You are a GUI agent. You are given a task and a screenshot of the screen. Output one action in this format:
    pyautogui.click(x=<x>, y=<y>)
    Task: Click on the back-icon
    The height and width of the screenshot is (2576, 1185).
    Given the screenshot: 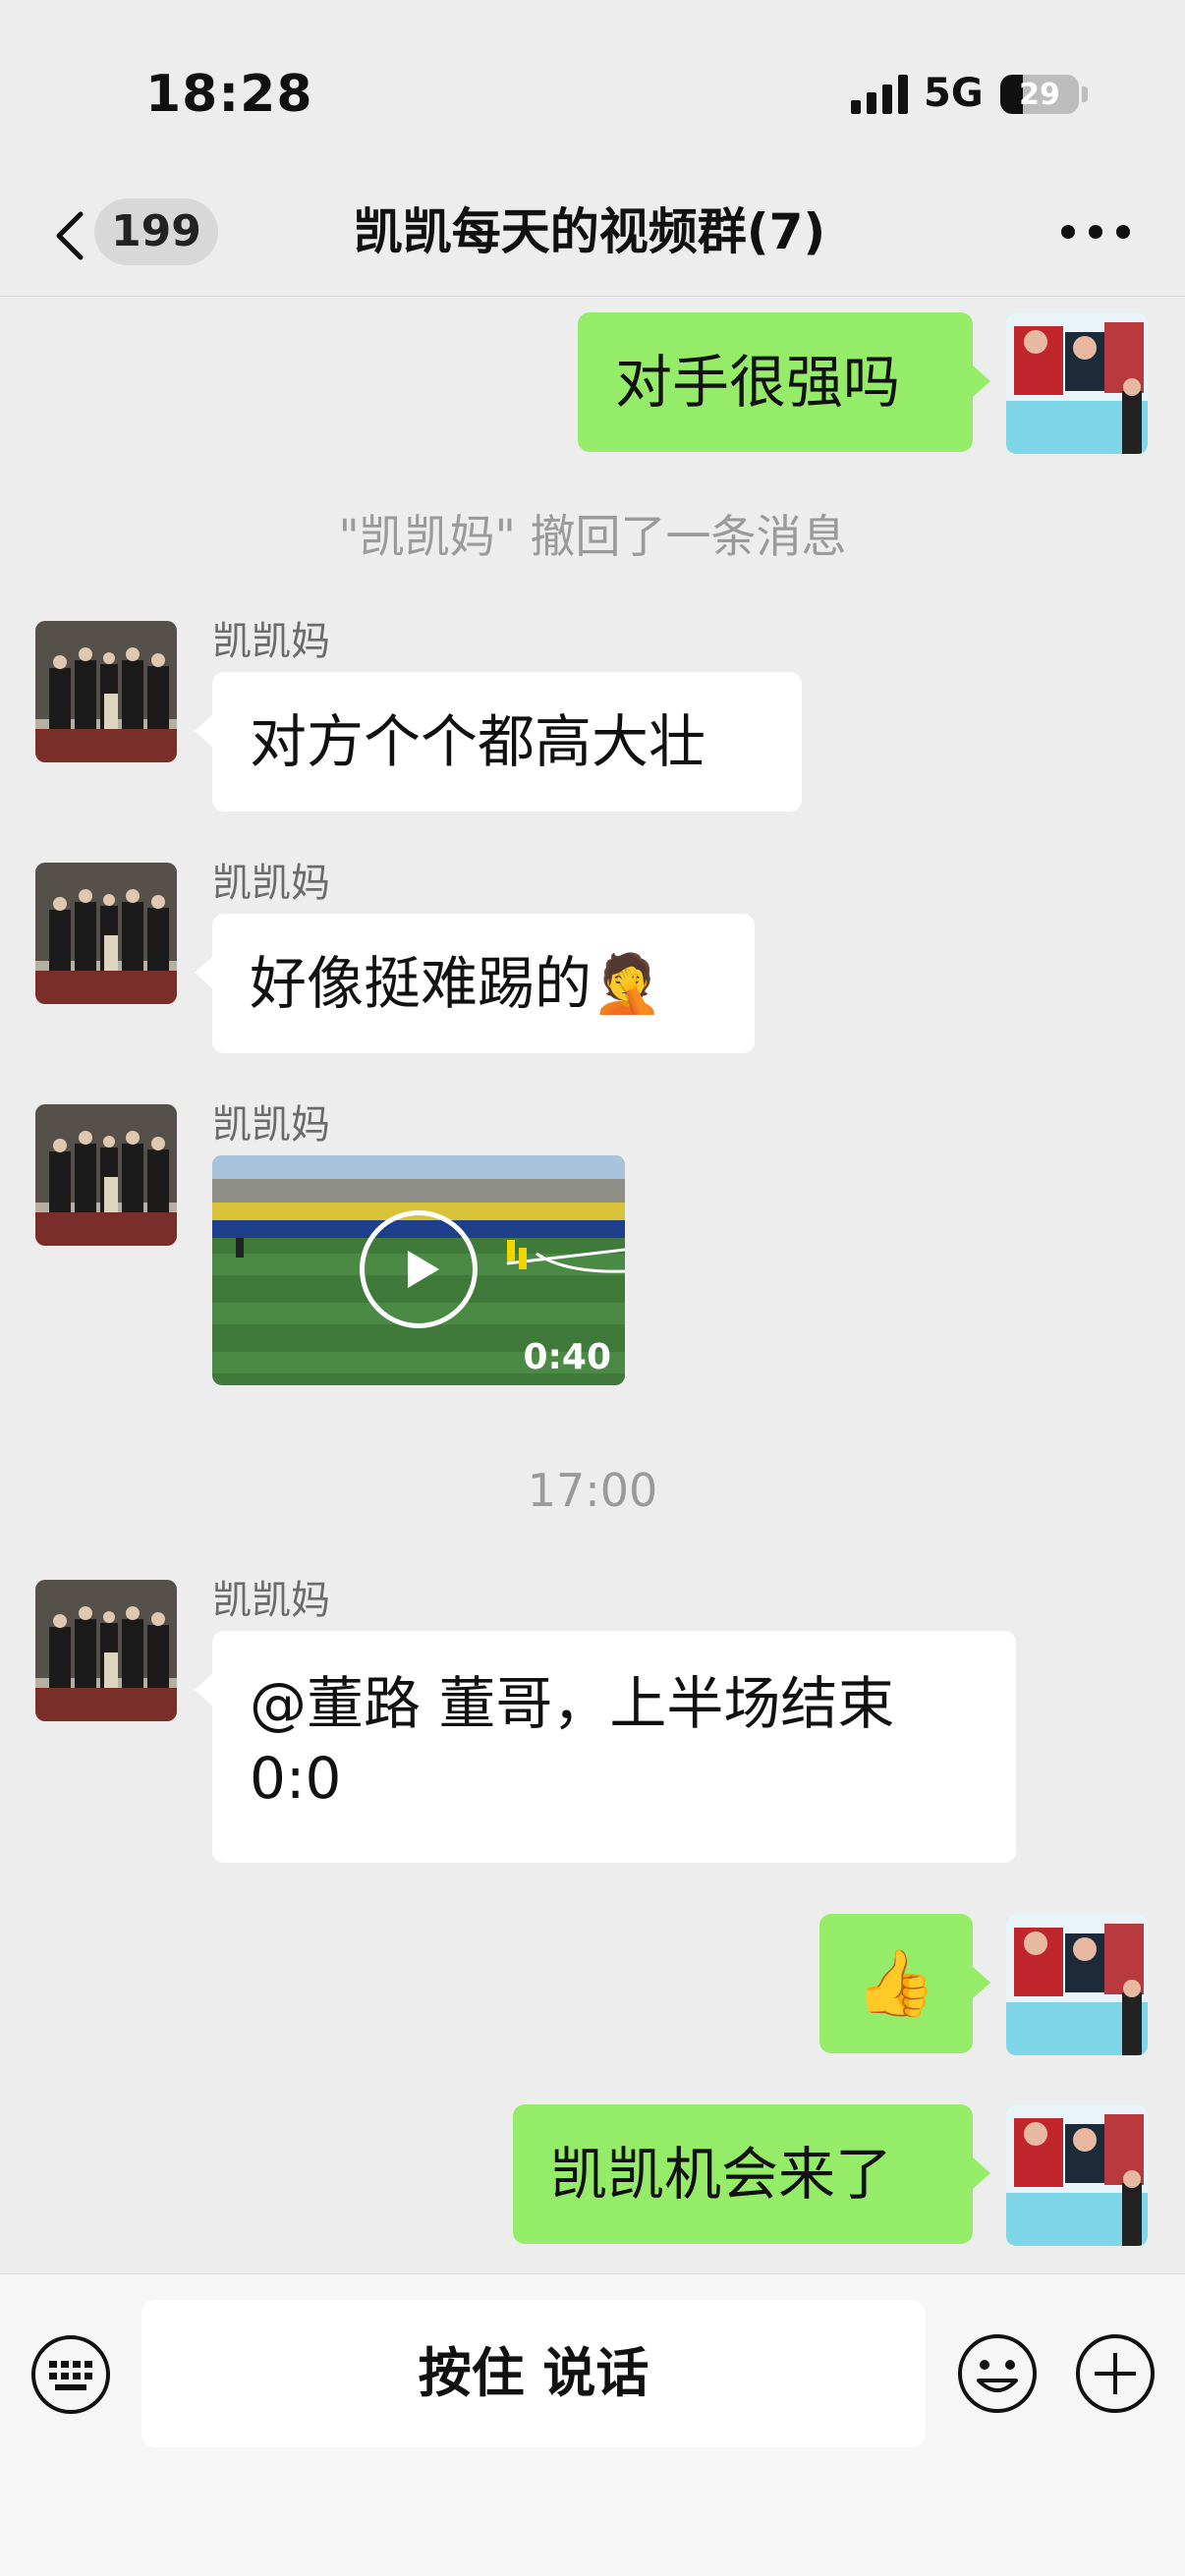 What is the action you would take?
    pyautogui.click(x=70, y=235)
    